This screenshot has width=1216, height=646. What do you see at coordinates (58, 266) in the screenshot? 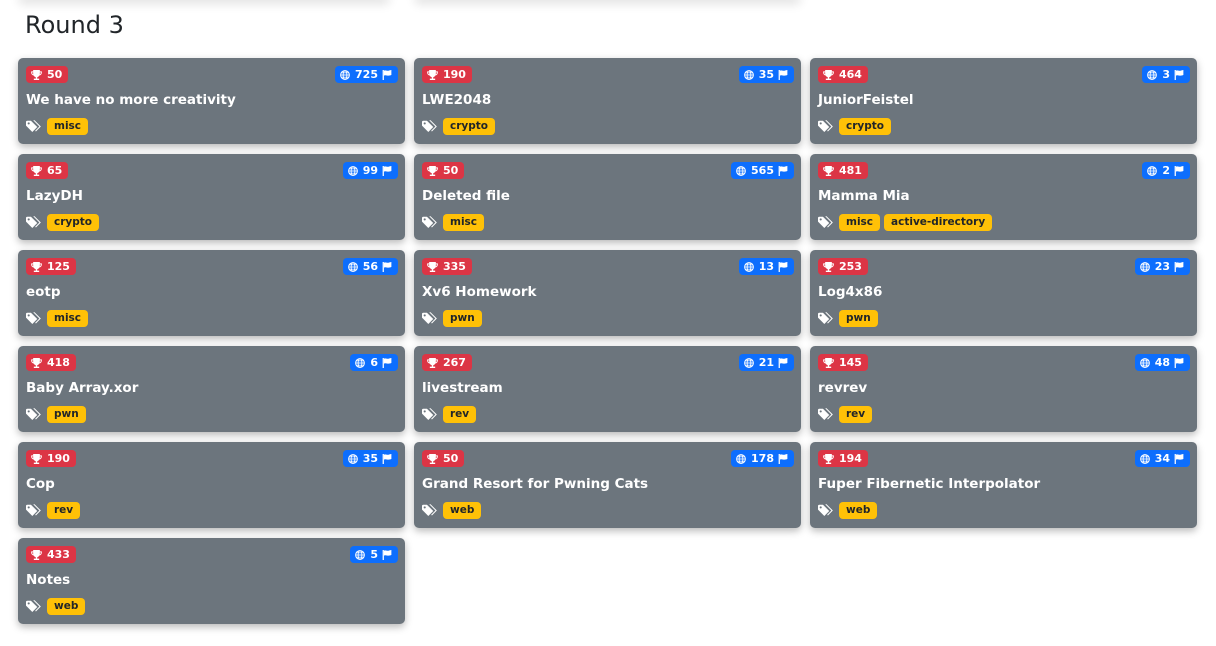
I see `points-value: 125` at bounding box center [58, 266].